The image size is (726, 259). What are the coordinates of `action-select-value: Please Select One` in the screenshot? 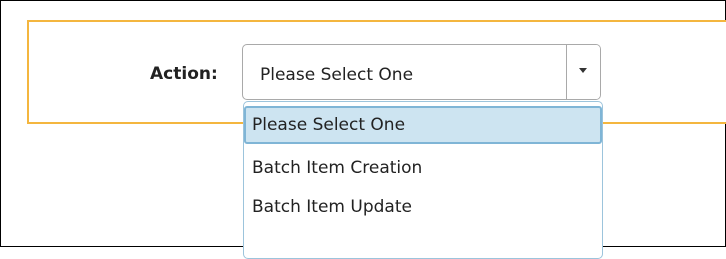 It's located at (337, 75).